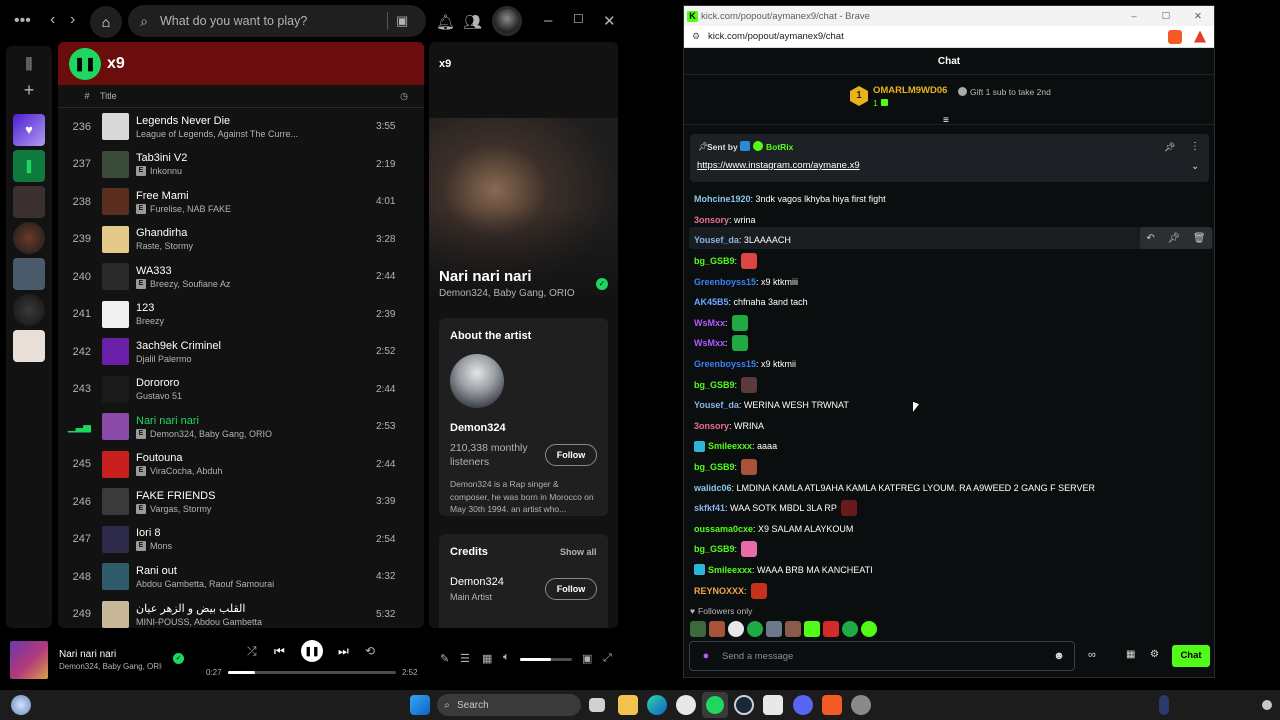 The width and height of the screenshot is (1280, 720). What do you see at coordinates (254, 383) in the screenshot?
I see `track-title: Dorororo` at bounding box center [254, 383].